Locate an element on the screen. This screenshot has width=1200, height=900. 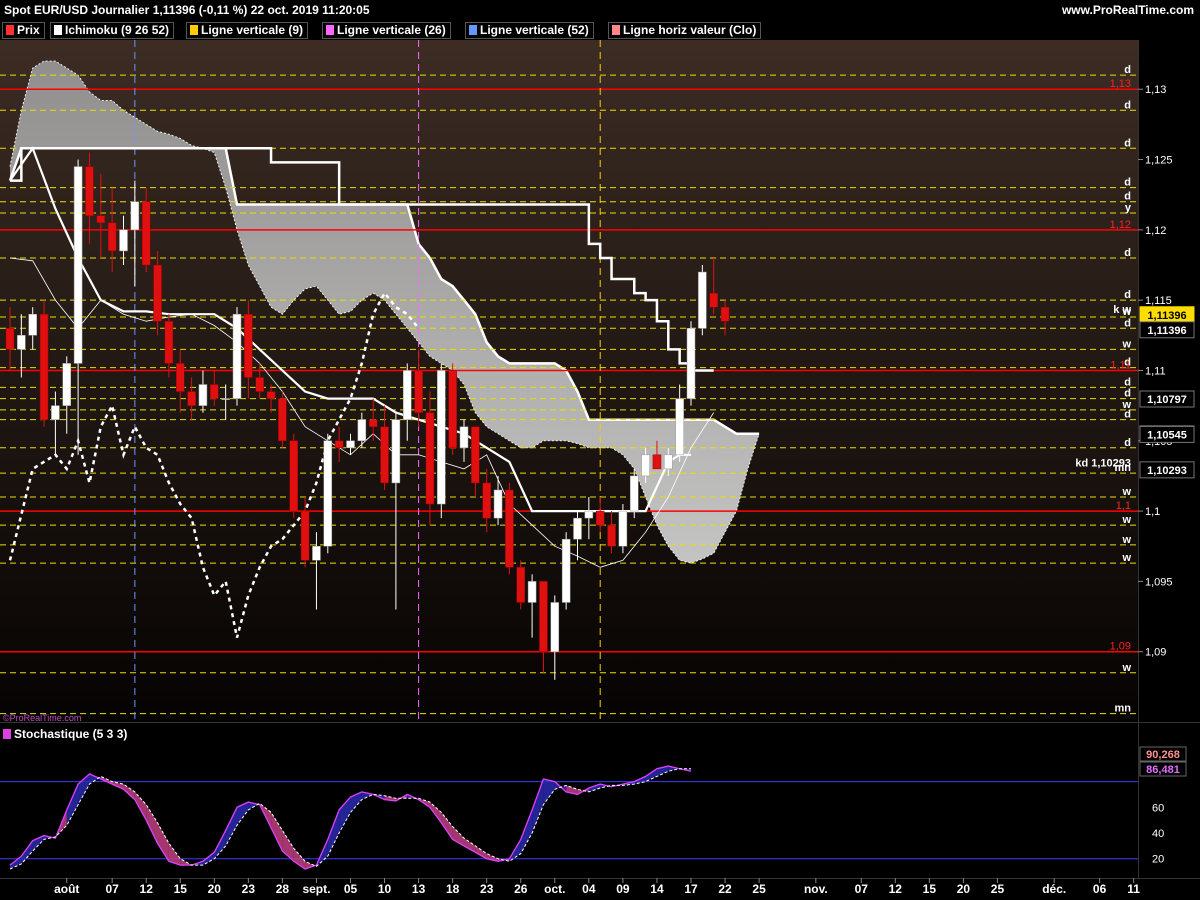
y-tick-label: 1,125 is located at coordinates (1159, 161).